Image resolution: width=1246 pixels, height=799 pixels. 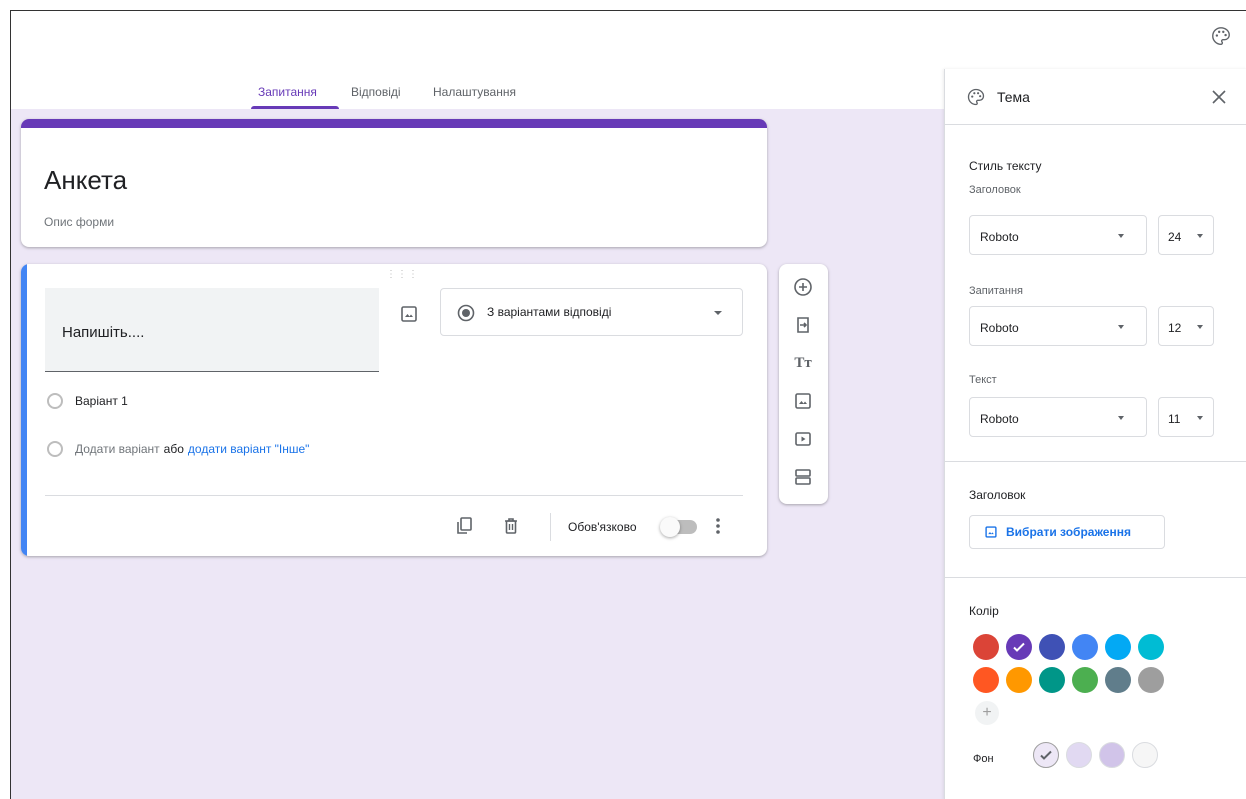 I want to click on image-icon, so click(x=991, y=532).